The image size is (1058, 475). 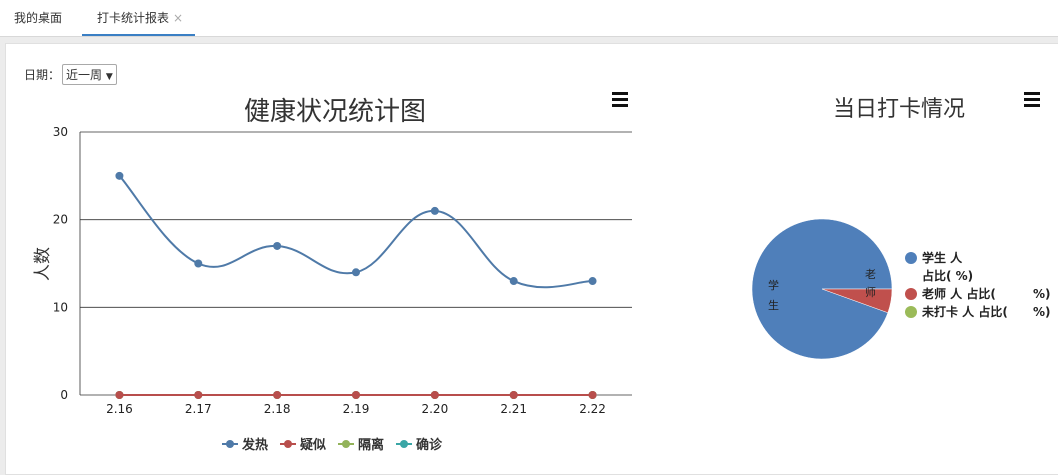 I want to click on slice-label-char: 学, so click(x=773, y=285).